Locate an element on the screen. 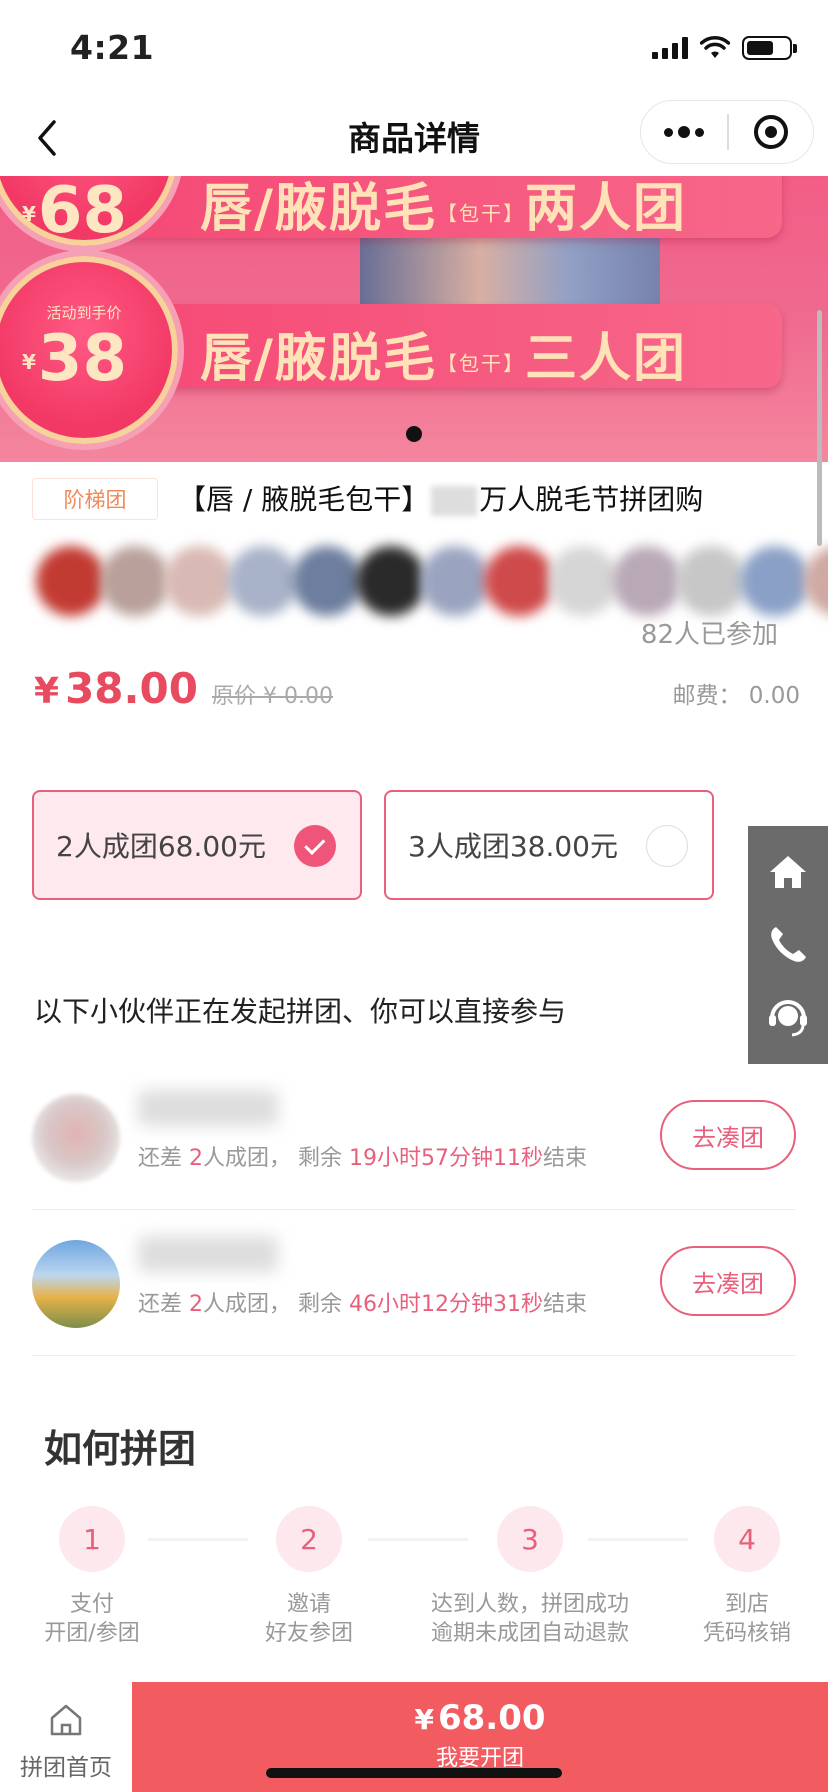 This screenshot has width=828, height=1792. group-price: ¥38.00 is located at coordinates (116, 688).